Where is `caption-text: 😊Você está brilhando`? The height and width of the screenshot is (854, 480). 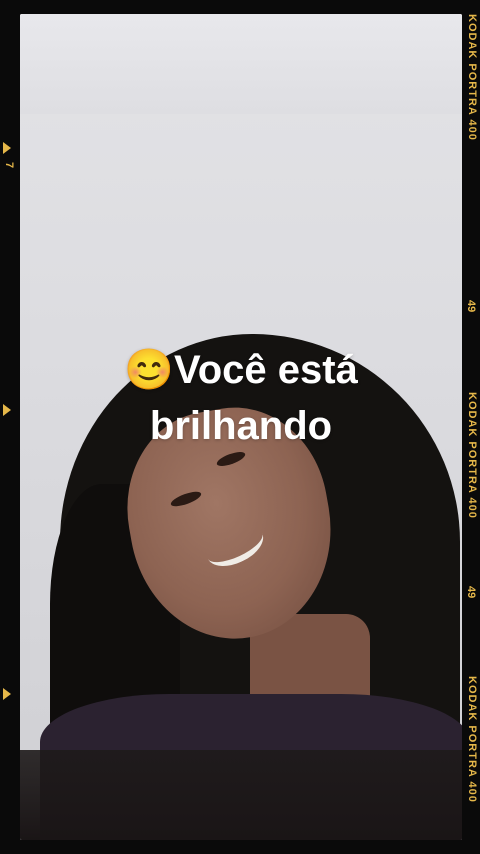 caption-text: 😊Você está brilhando is located at coordinates (241, 398).